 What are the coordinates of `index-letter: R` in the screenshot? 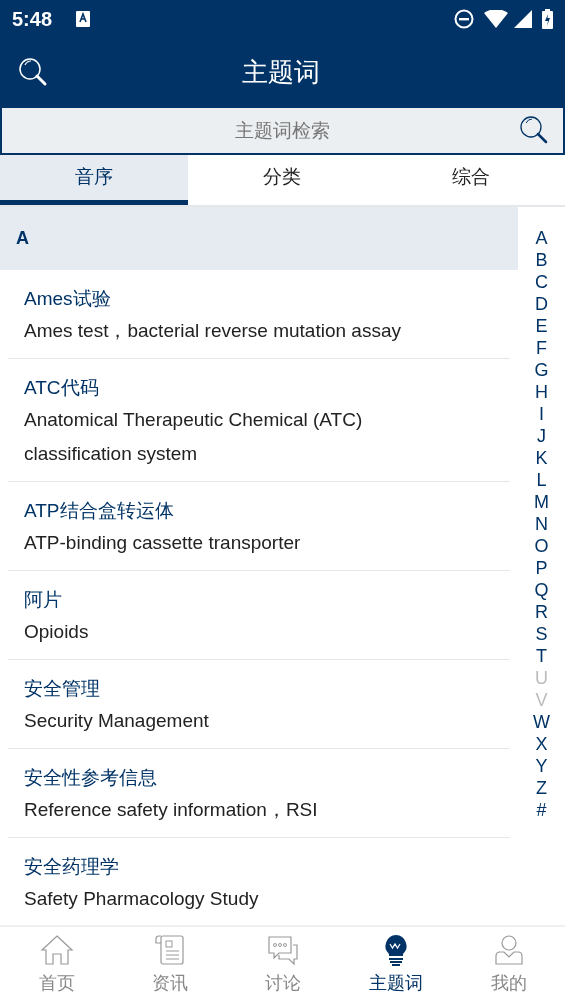 It's located at (541, 612).